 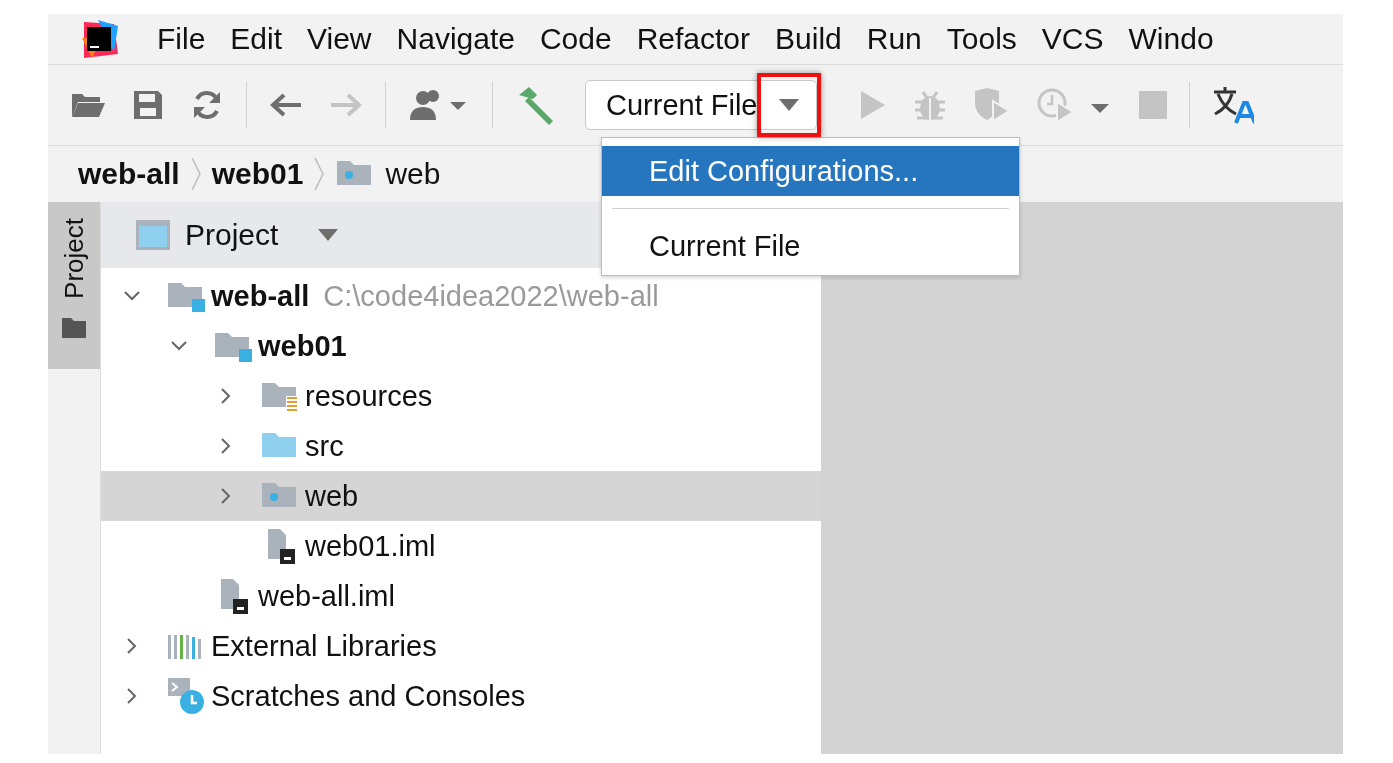 I want to click on save-icon, so click(x=148, y=105).